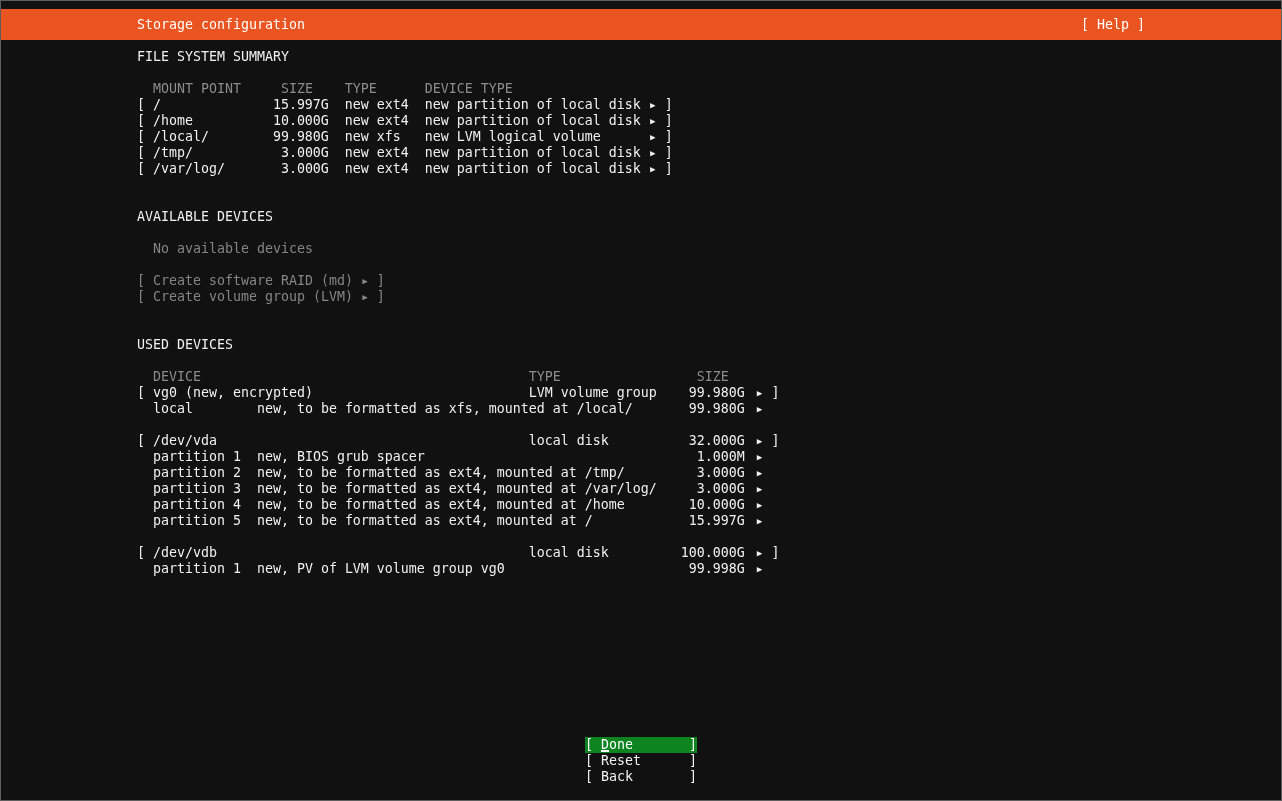 This screenshot has width=1282, height=801. Describe the element at coordinates (1113, 24) in the screenshot. I see `help-button: [ Help ]` at that location.